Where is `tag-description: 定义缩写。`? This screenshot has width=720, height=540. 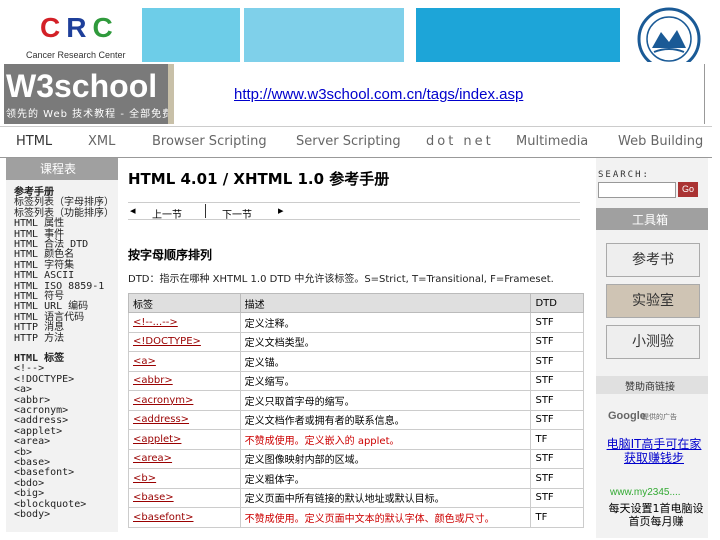 tag-description: 定义缩写。 is located at coordinates (385, 380).